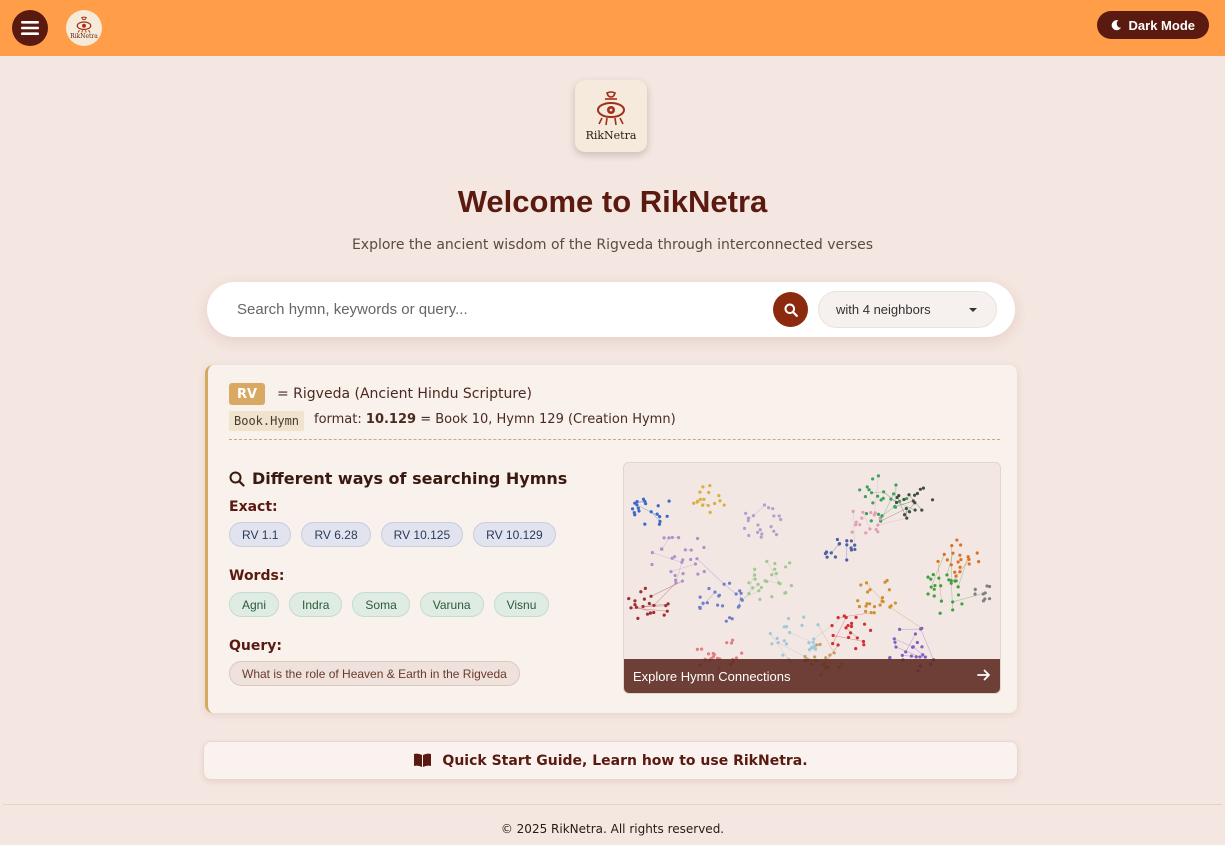  Describe the element at coordinates (548, 419) in the screenshot. I see `book-example-desc: = Book 10, Hymn 129 (Creation Hymn)` at that location.